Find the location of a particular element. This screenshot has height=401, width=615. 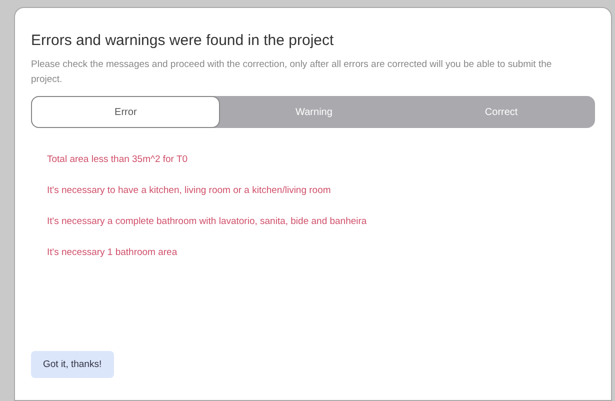

dialog-title: Errors and warnings were found in the project is located at coordinates (183, 40).